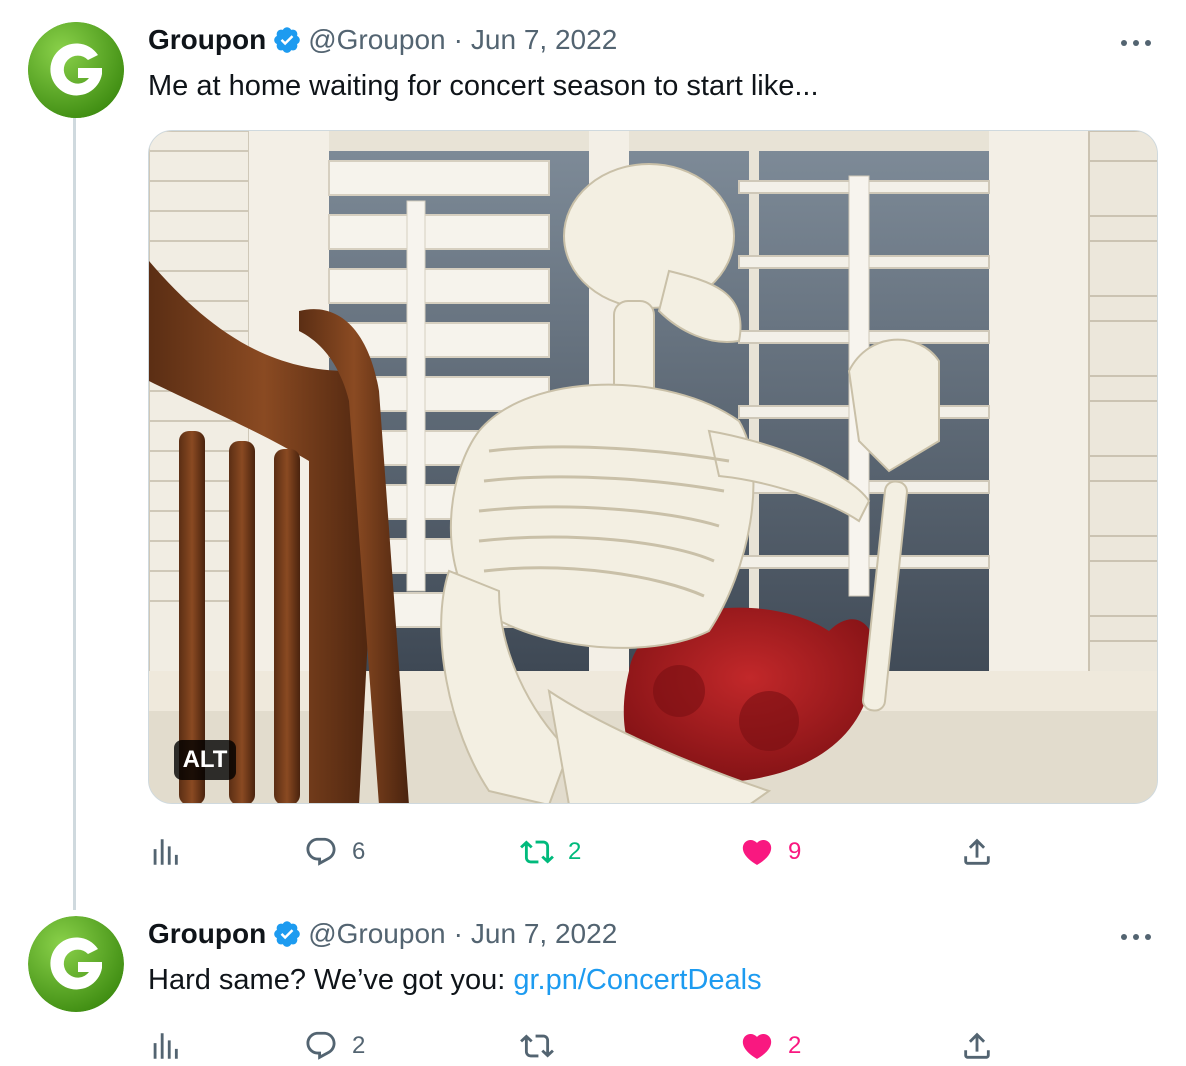 The image size is (1186, 1066). I want to click on thread-connector-line, so click(74, 514).